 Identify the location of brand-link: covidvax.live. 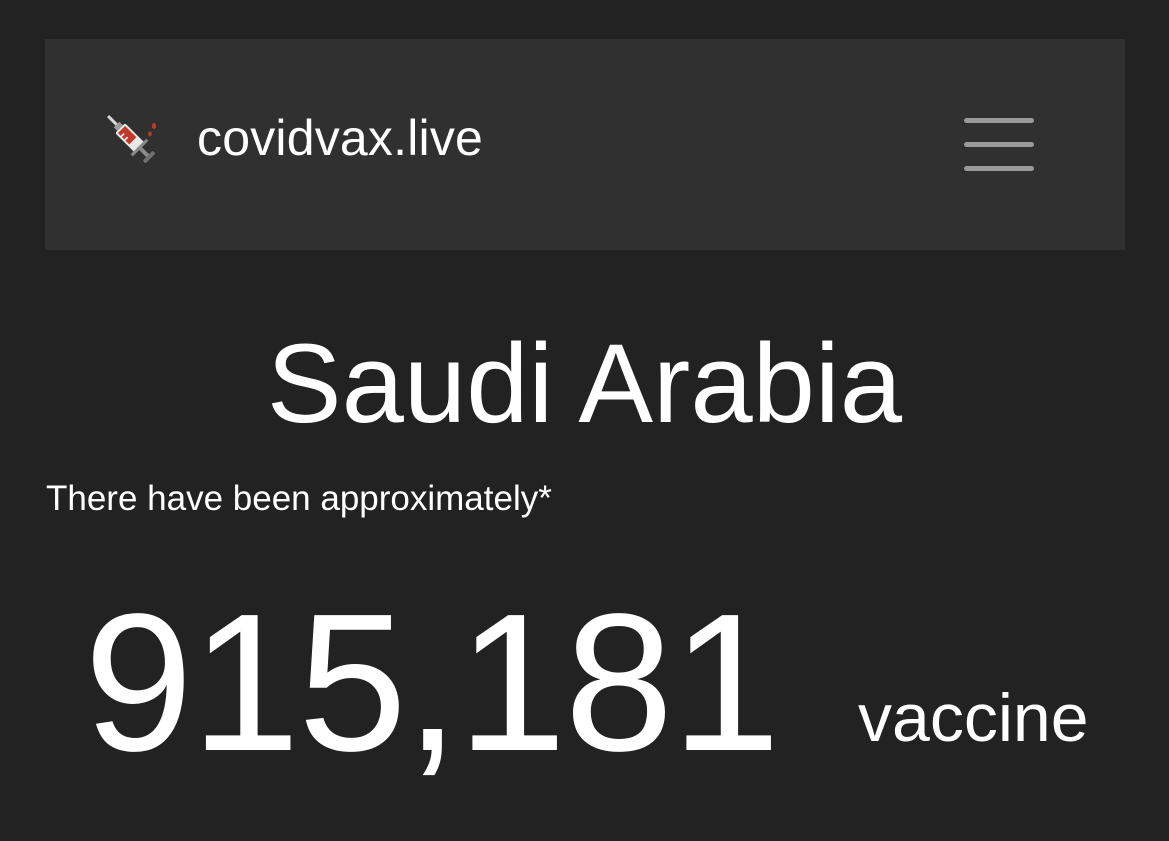
(290, 138).